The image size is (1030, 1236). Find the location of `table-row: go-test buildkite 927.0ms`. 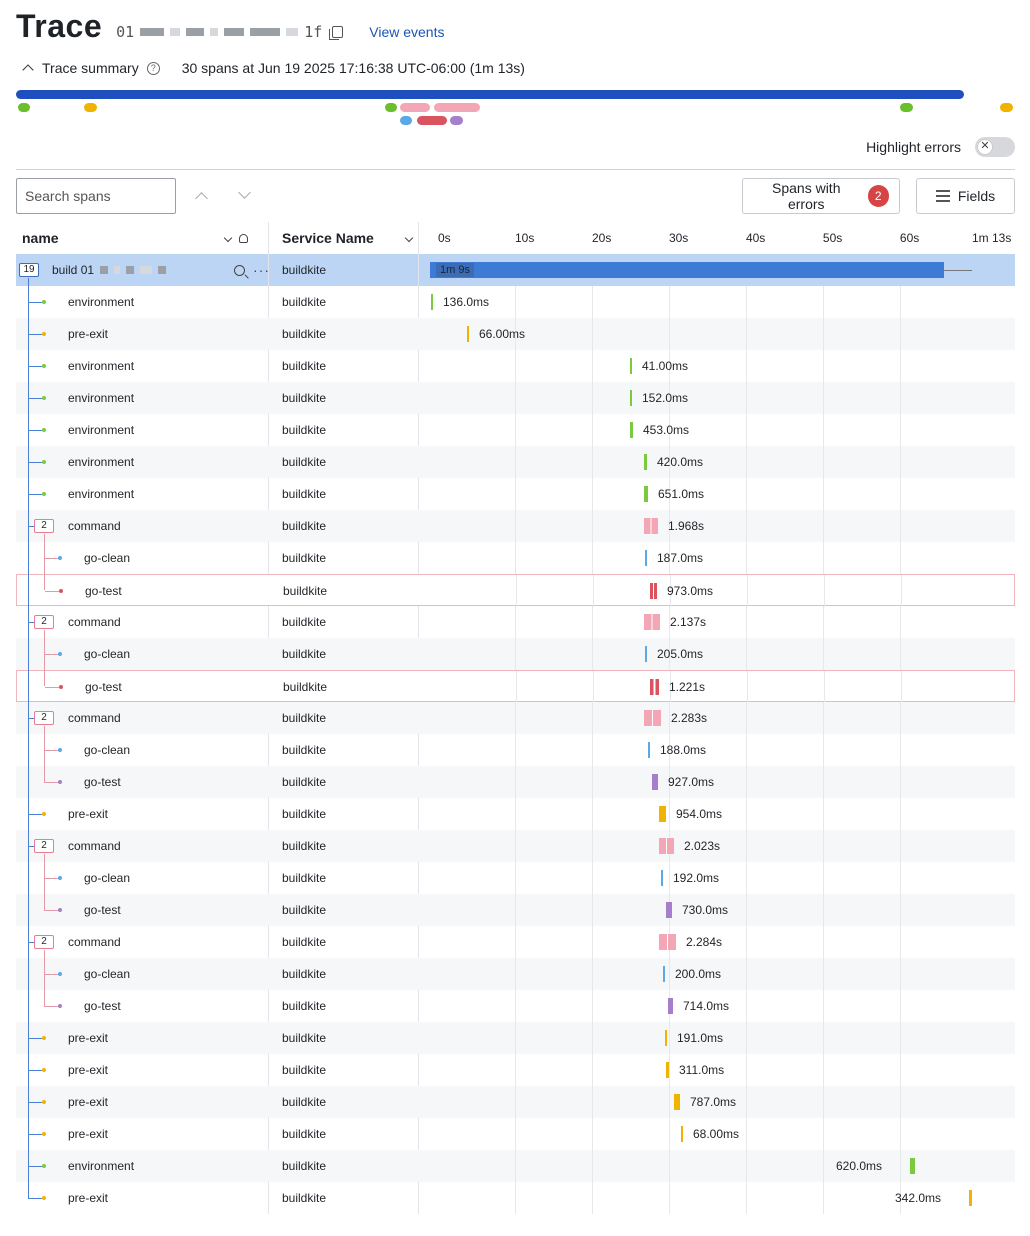

table-row: go-test buildkite 927.0ms is located at coordinates (515, 782).